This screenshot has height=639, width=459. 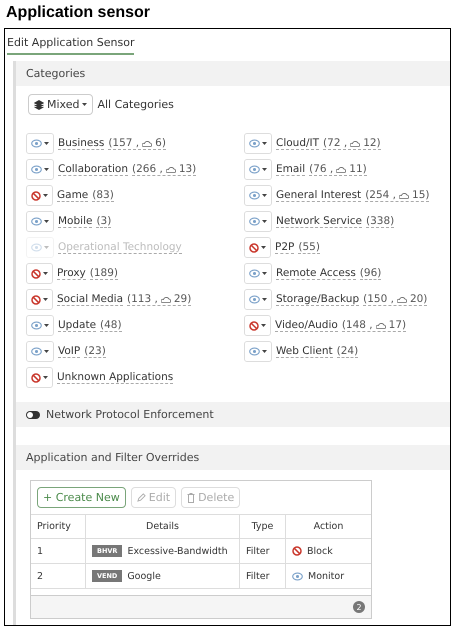 What do you see at coordinates (93, 169) in the screenshot?
I see `category-name: Collaboration` at bounding box center [93, 169].